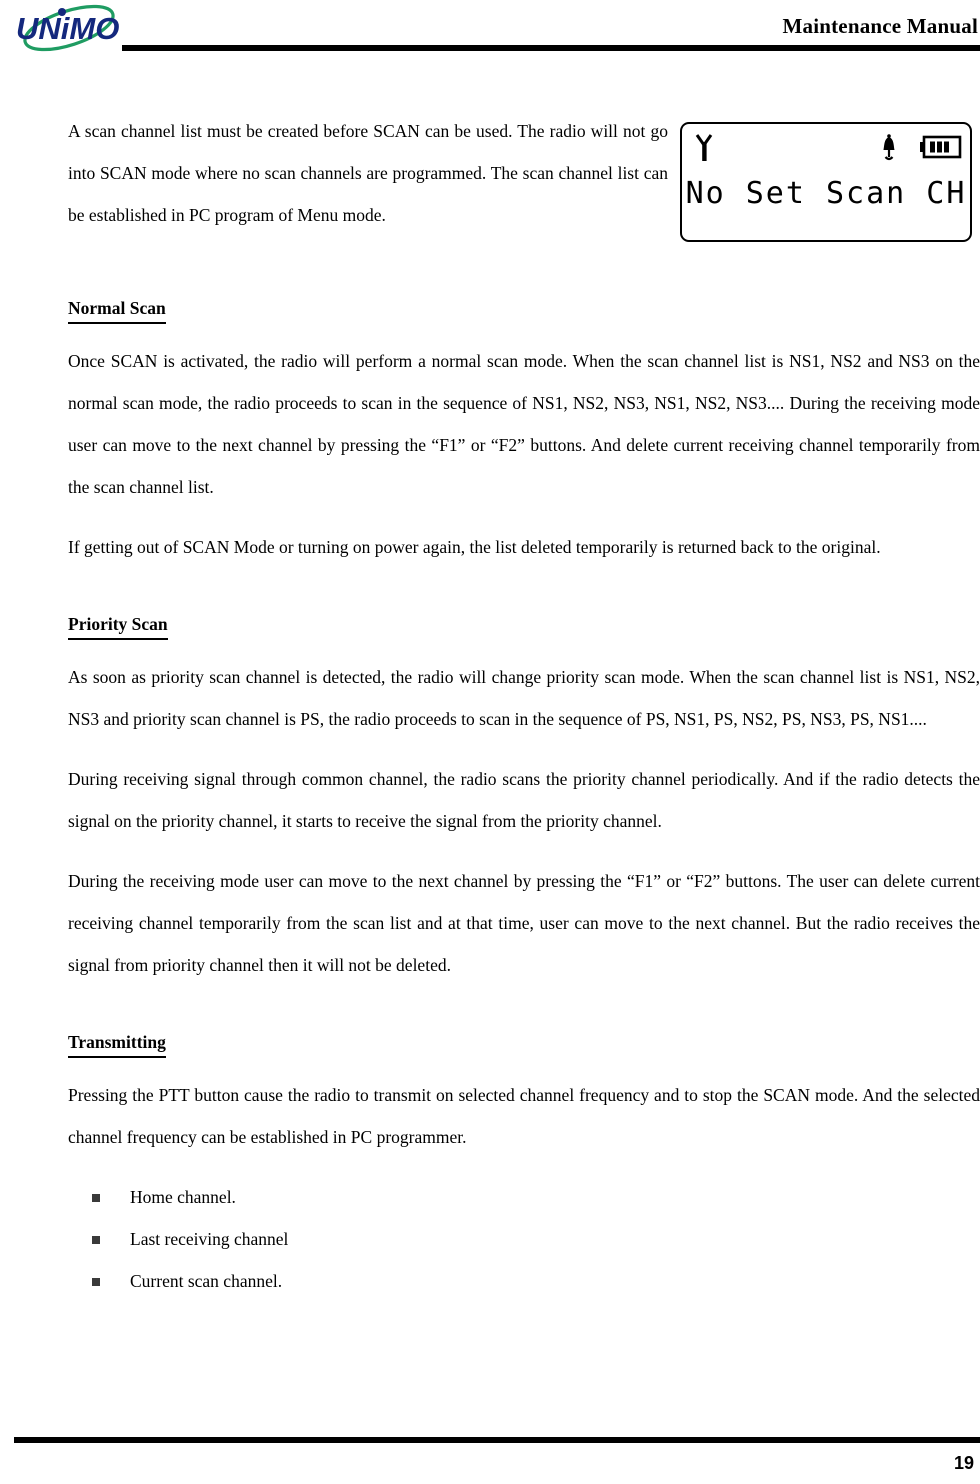 Image resolution: width=980 pixels, height=1484 pixels. What do you see at coordinates (889, 150) in the screenshot?
I see `bell-icon` at bounding box center [889, 150].